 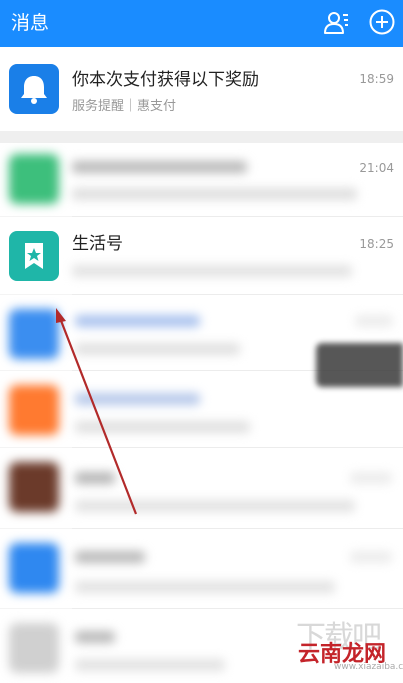 What do you see at coordinates (201, 179) in the screenshot?
I see `message-item-blurred: 21:04` at bounding box center [201, 179].